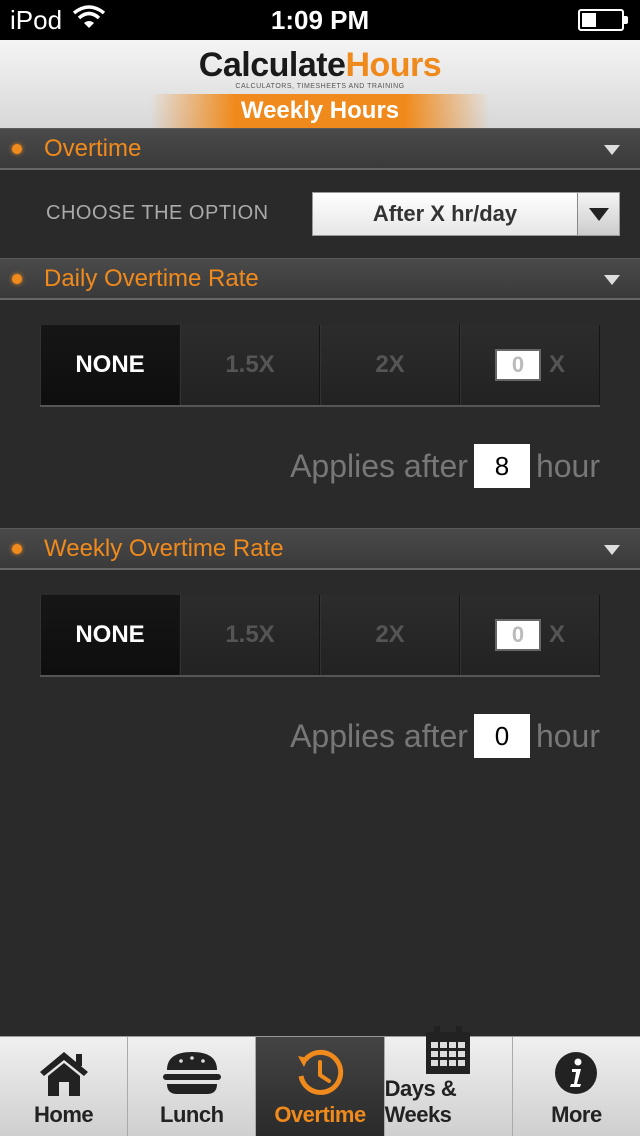 This screenshot has height=1136, width=640. I want to click on weekly-rate-none: NONE, so click(110, 635).